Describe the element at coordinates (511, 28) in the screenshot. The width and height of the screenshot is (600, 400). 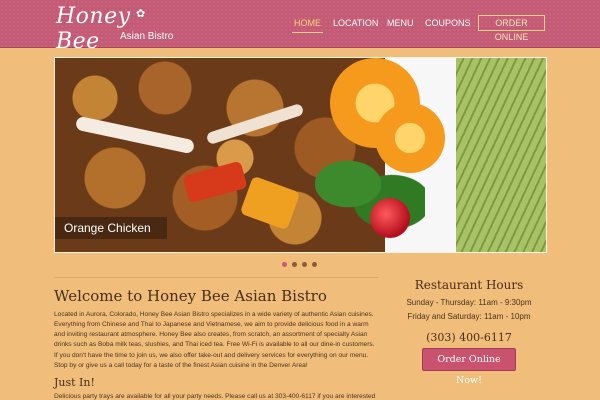
I see `nav-order-online: ORDER ONLINE` at that location.